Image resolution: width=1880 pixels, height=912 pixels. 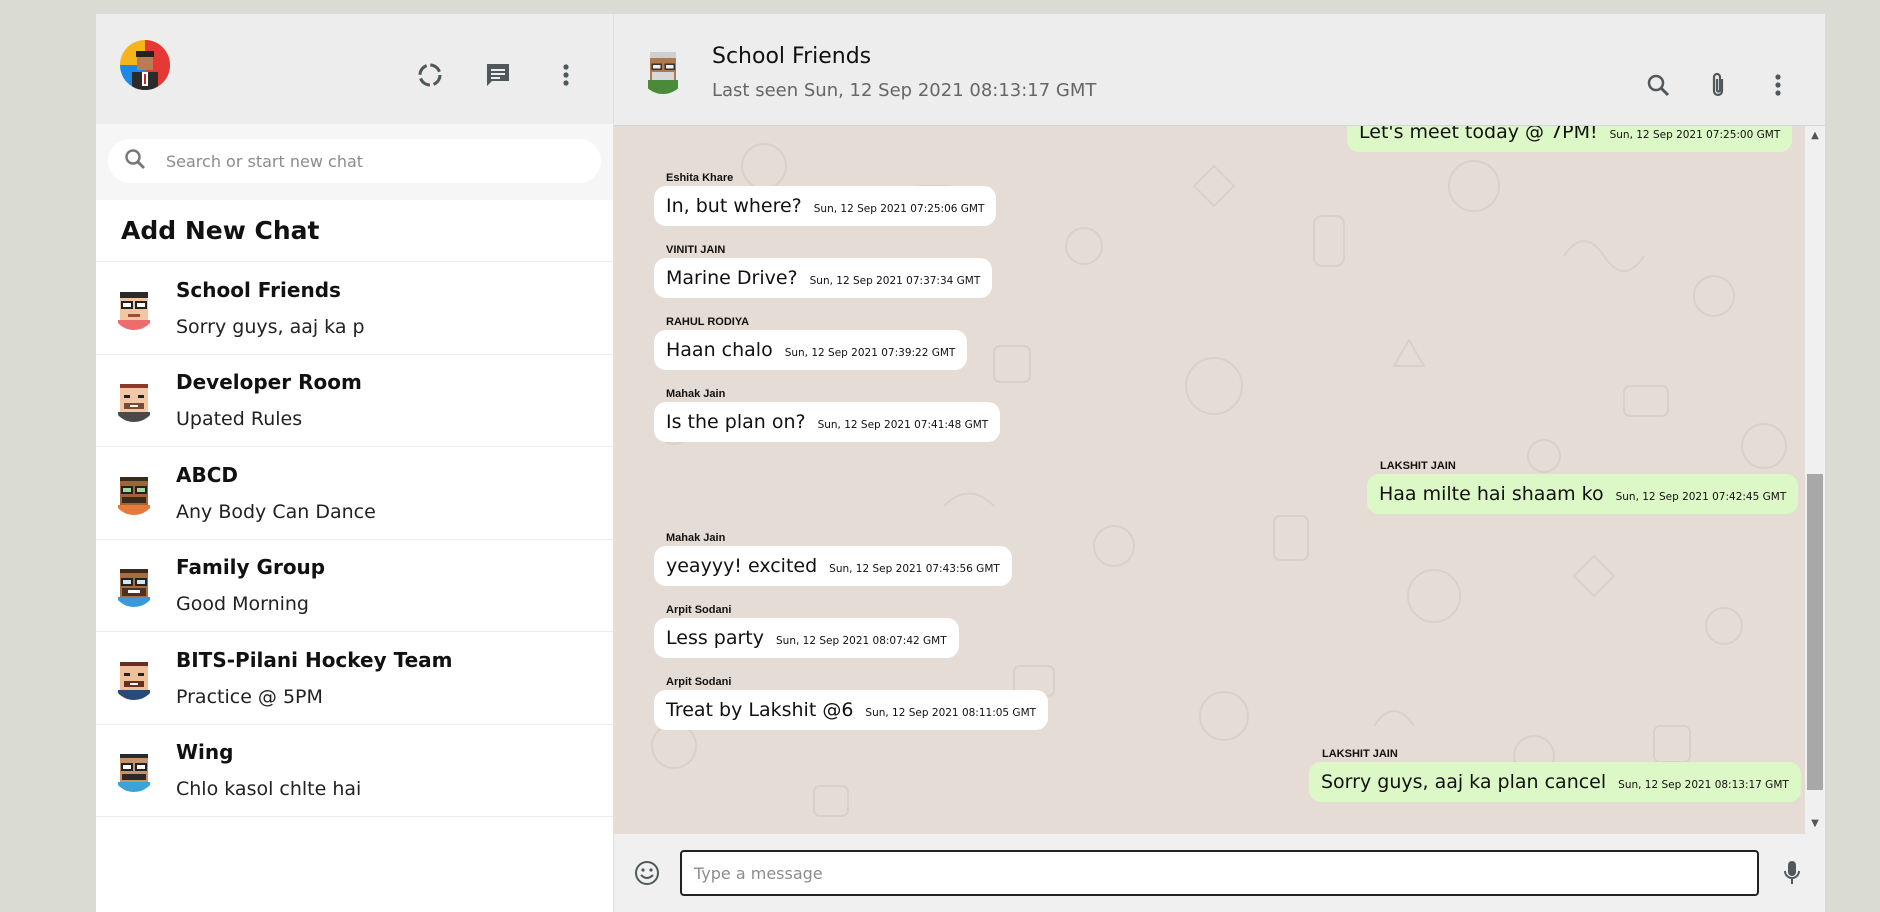 I want to click on message-timestamp: Sun, 12 Sep 2021 07:43:56 GMT, so click(x=914, y=569).